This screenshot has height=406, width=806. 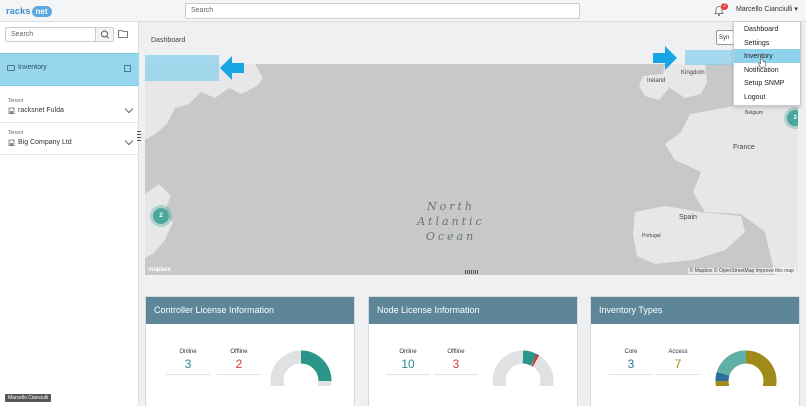 I want to click on menu-item-logout: Logout, so click(x=767, y=97).